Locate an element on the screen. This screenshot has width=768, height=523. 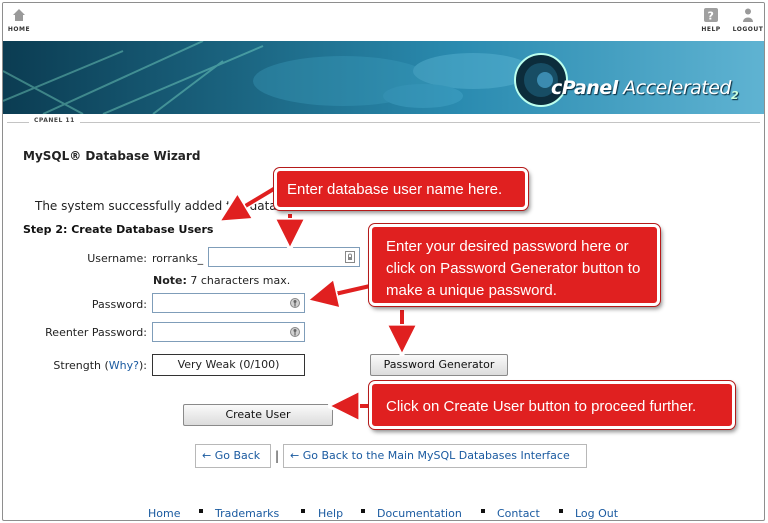
footer-link-logout: Log Out is located at coordinates (596, 513).